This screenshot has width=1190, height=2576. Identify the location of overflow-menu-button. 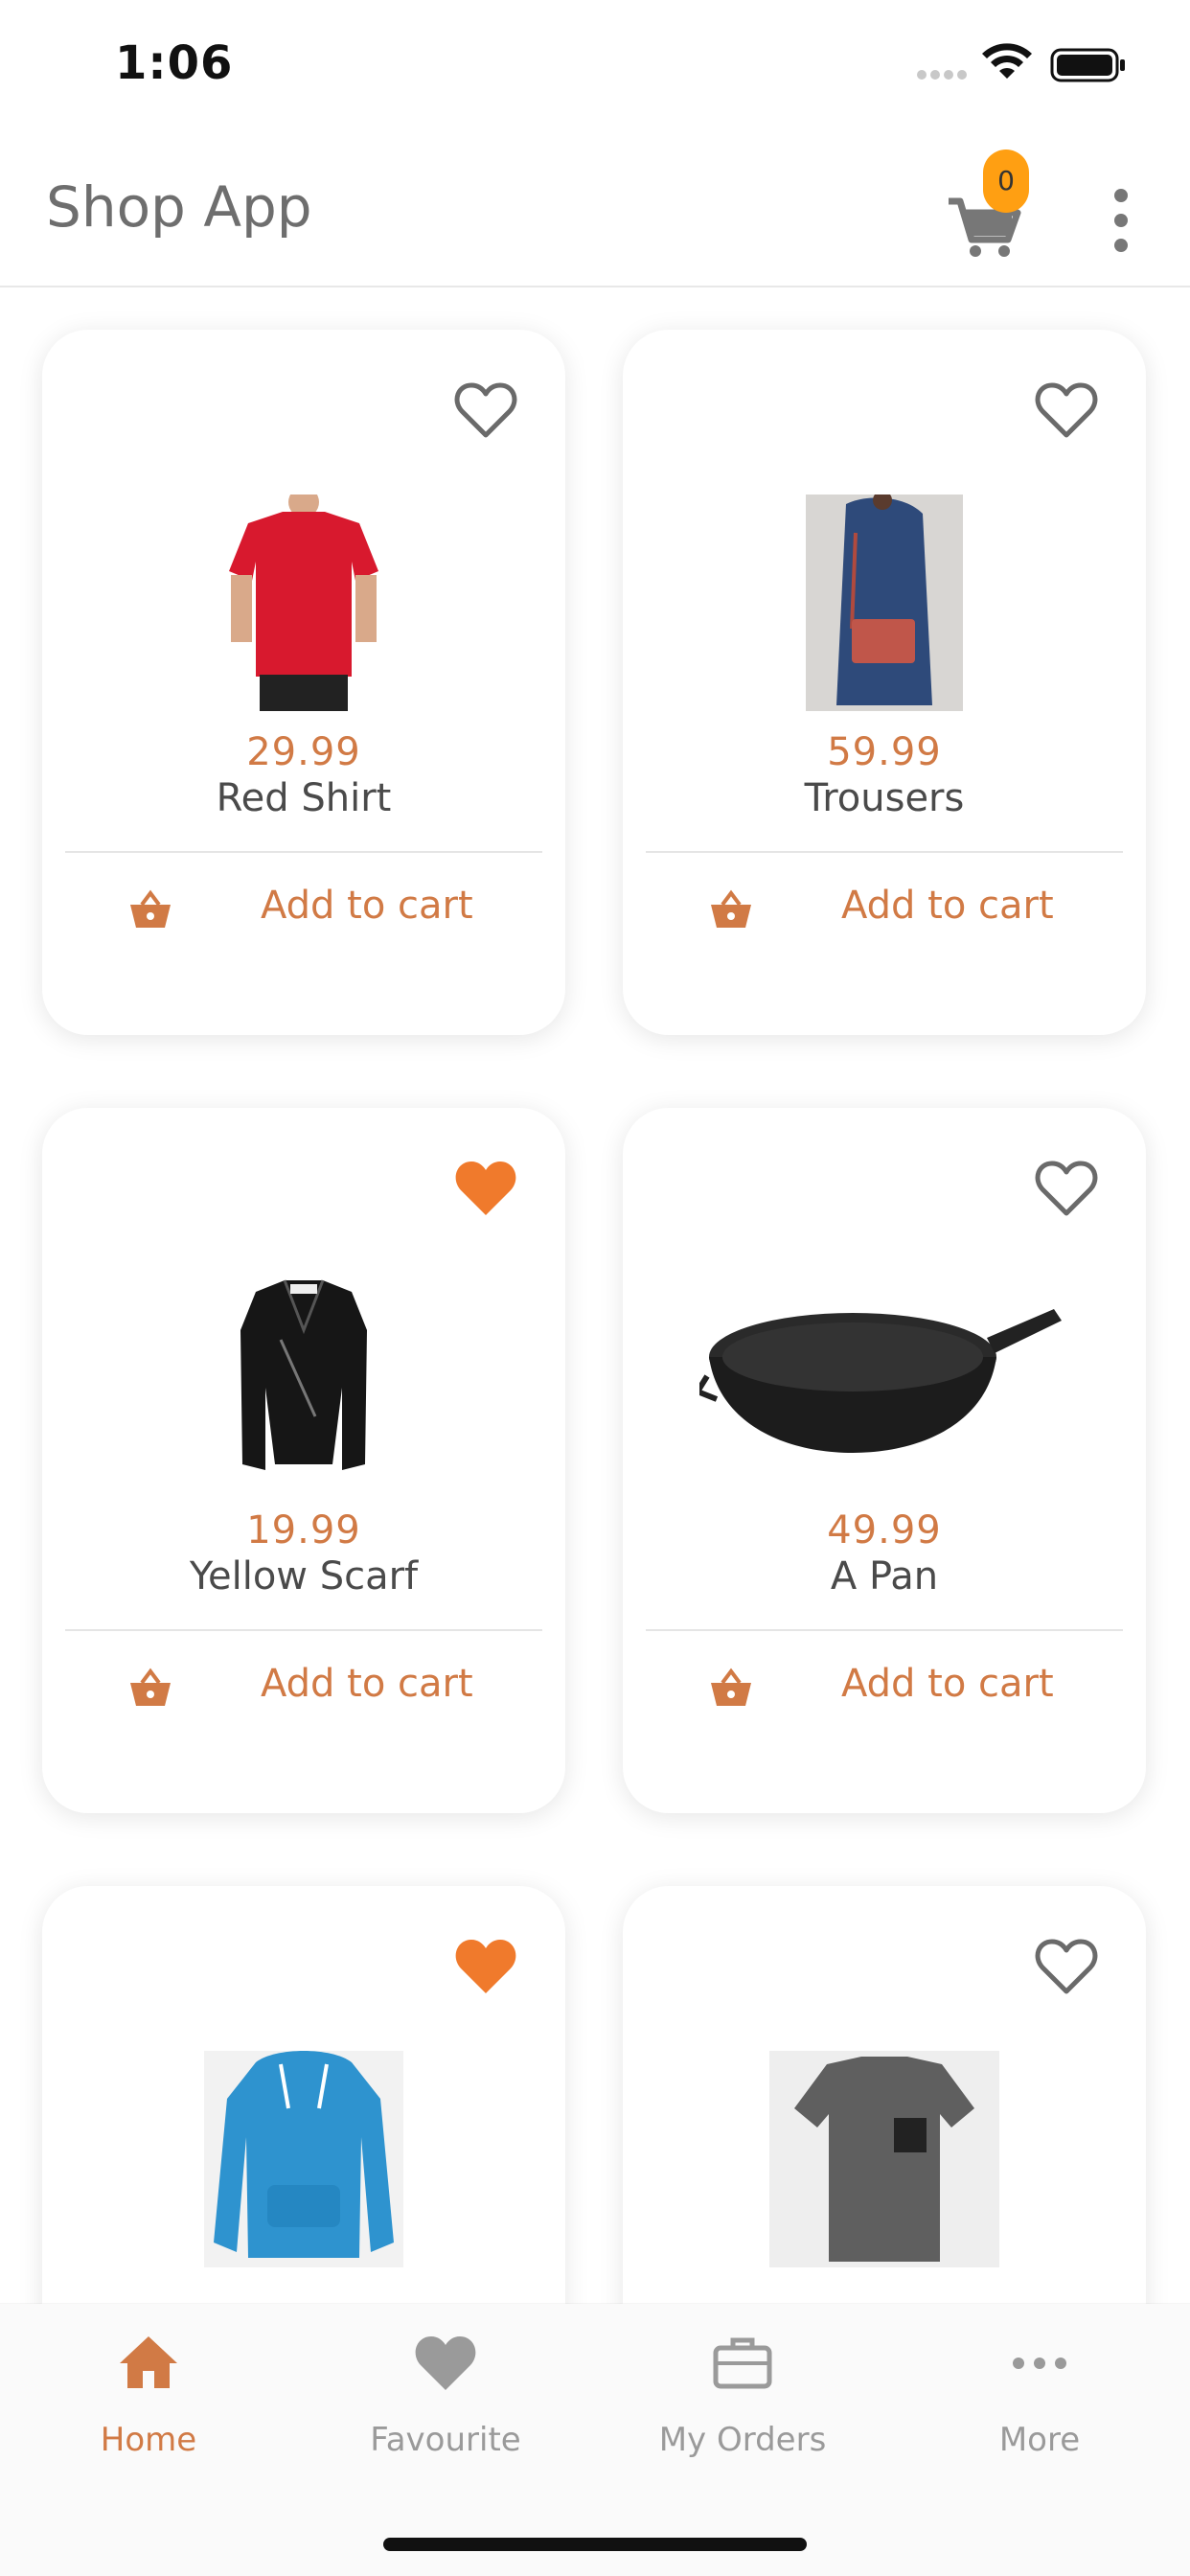
(1121, 220).